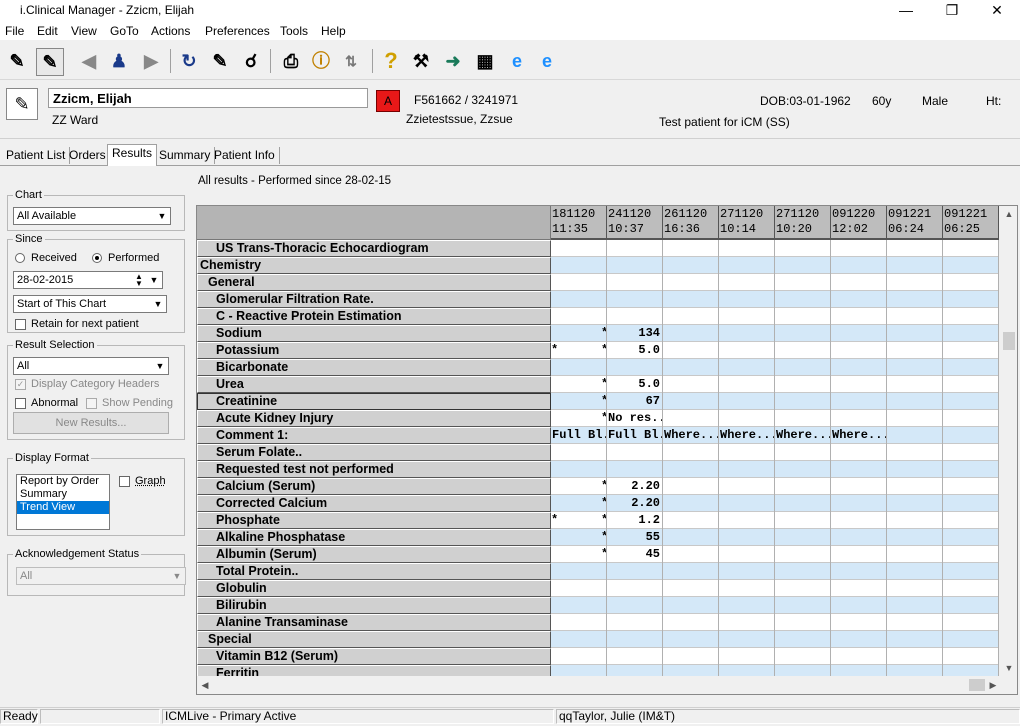 This screenshot has height=726, width=1020. I want to click on row-header: Globulin, so click(374, 588).